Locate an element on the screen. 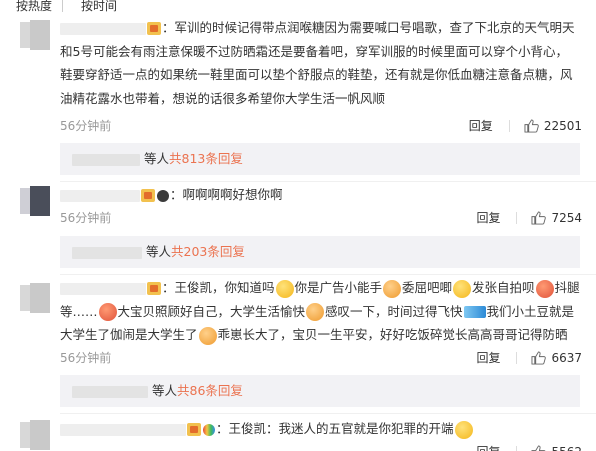 Image resolution: width=596 pixels, height=451 pixels. comment-text: ：王俊凯：我迷人的五官就是你犯罪的开端 is located at coordinates (320, 429).